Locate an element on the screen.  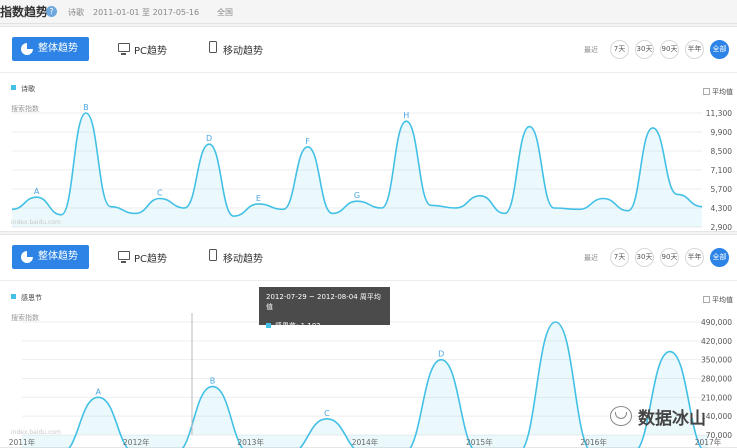
y-tick-label: 2,900 is located at coordinates (722, 227).